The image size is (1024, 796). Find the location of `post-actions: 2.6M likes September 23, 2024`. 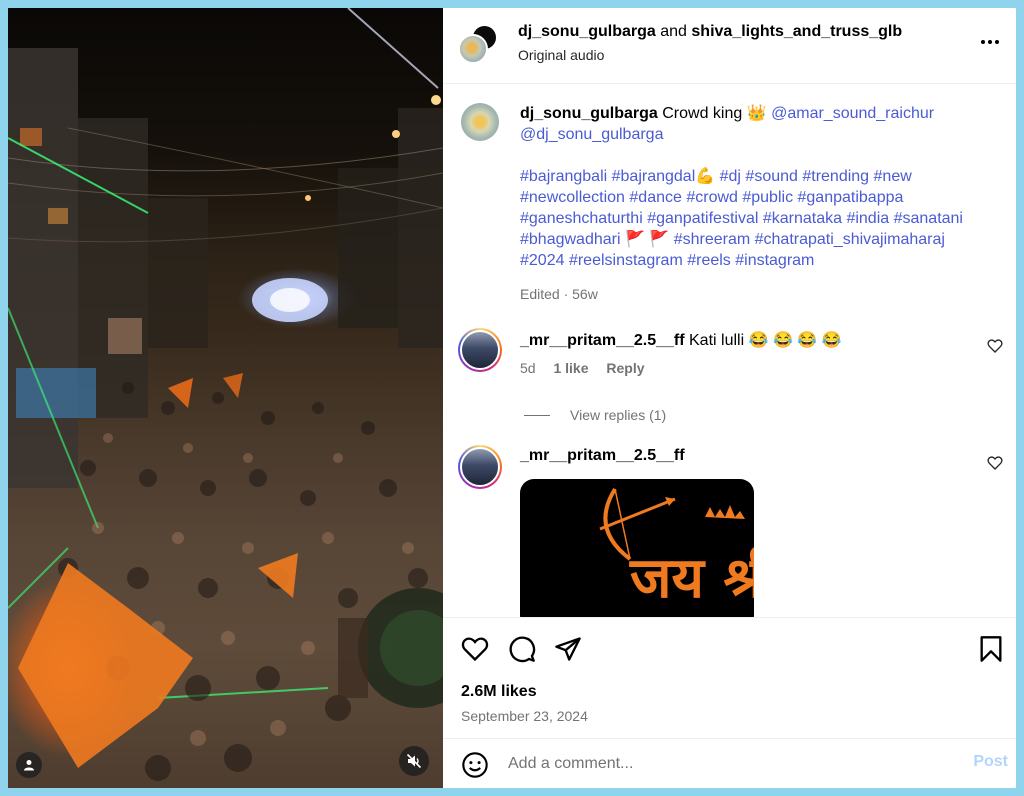

post-actions: 2.6M likes September 23, 2024 is located at coordinates (729, 677).